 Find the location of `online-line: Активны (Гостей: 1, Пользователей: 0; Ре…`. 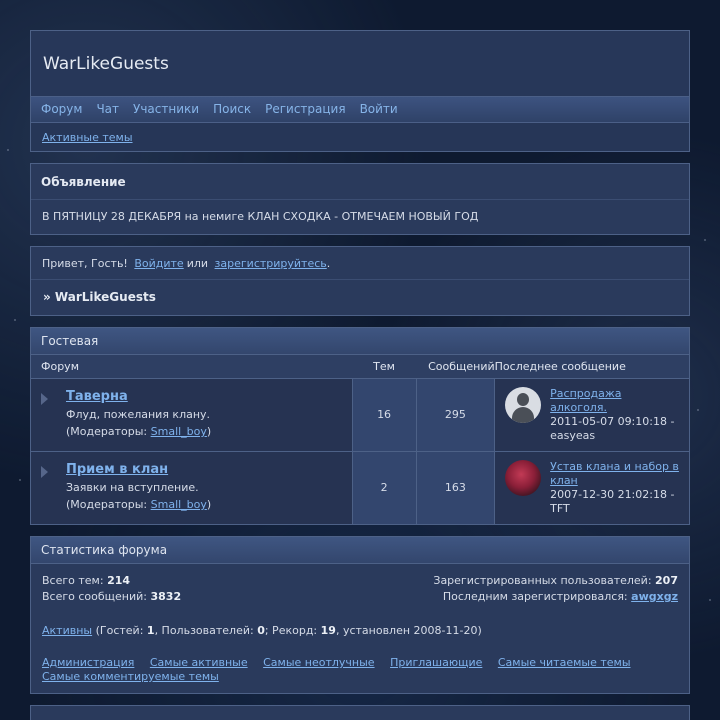

online-line: Активны (Гостей: 1, Пользователей: 0; Ре… is located at coordinates (360, 621).